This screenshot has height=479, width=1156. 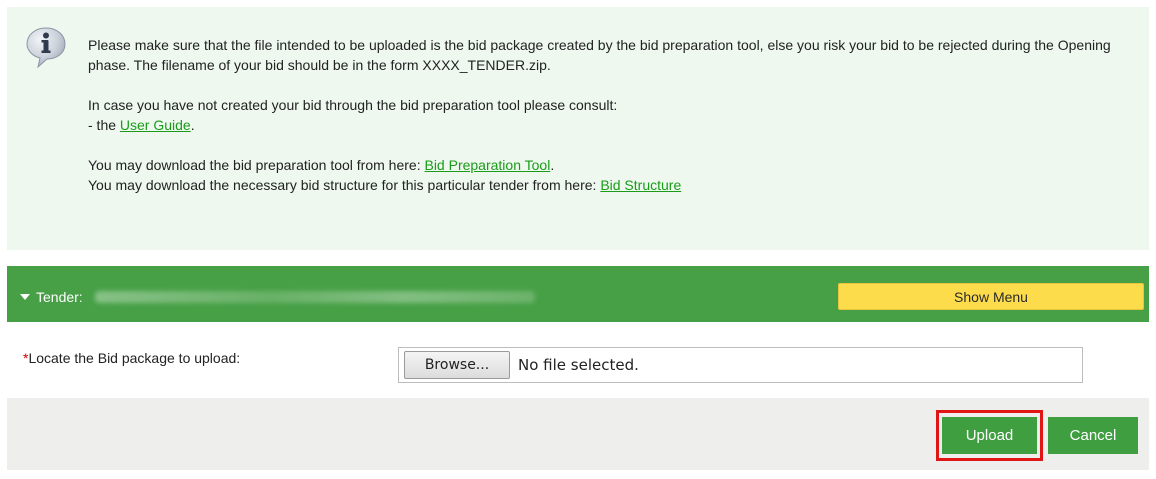 I want to click on bid-package-file-input: Browse... No file selected., so click(x=740, y=365).